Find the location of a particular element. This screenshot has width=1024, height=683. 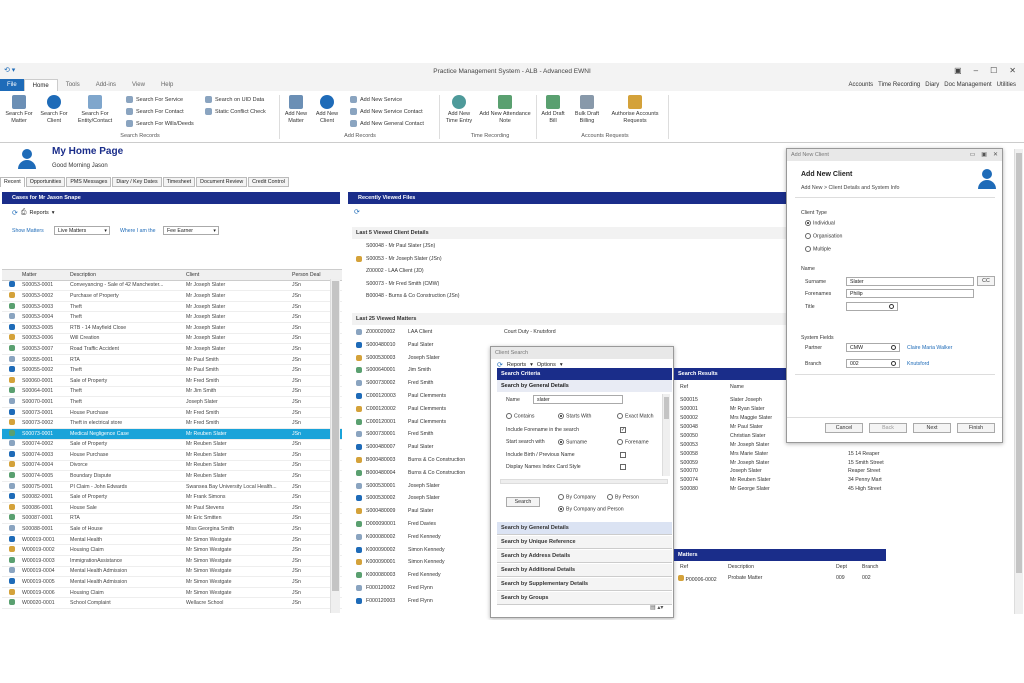

show-matters-select: Live Matters ▾ is located at coordinates (82, 230).